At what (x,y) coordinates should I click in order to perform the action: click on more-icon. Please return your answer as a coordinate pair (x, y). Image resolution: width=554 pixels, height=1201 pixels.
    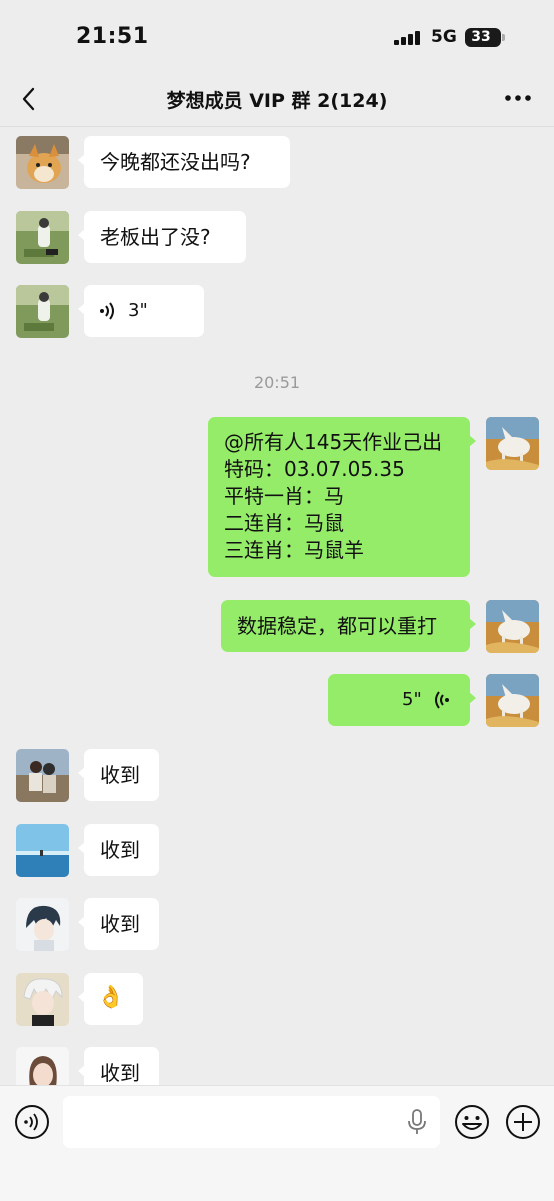
    Looking at the image, I should click on (518, 98).